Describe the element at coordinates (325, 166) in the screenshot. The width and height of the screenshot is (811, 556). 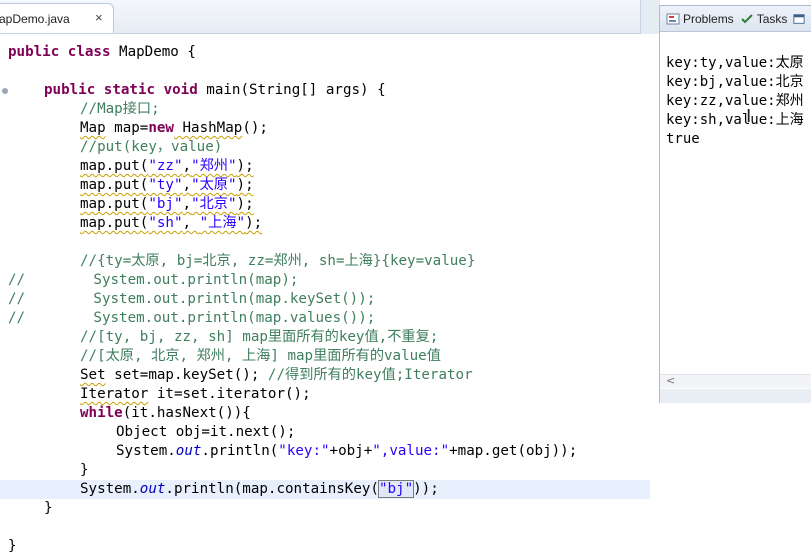
I see `code-line-6: map.put("zz","郑州");` at that location.